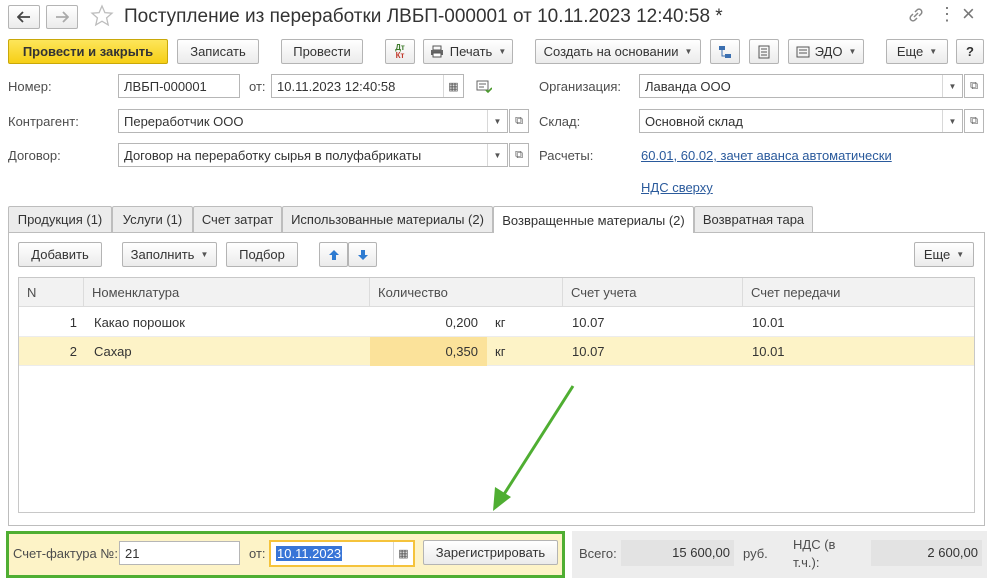 This screenshot has height=587, width=991. Describe the element at coordinates (801, 121) in the screenshot. I see `warehouse-field: Основной склад ▼` at that location.